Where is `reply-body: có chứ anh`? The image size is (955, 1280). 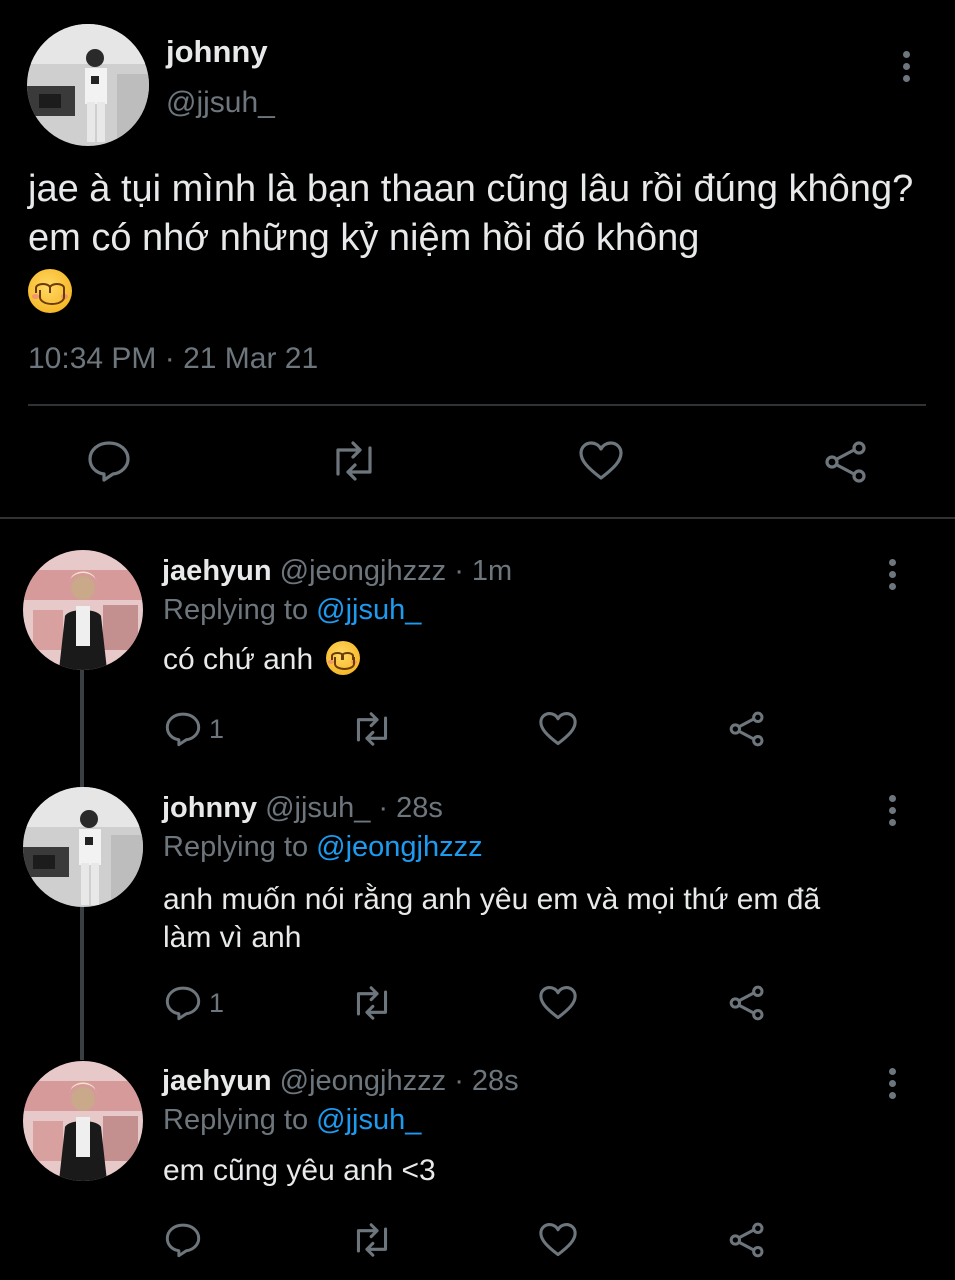 reply-body: có chứ anh is located at coordinates (261, 659).